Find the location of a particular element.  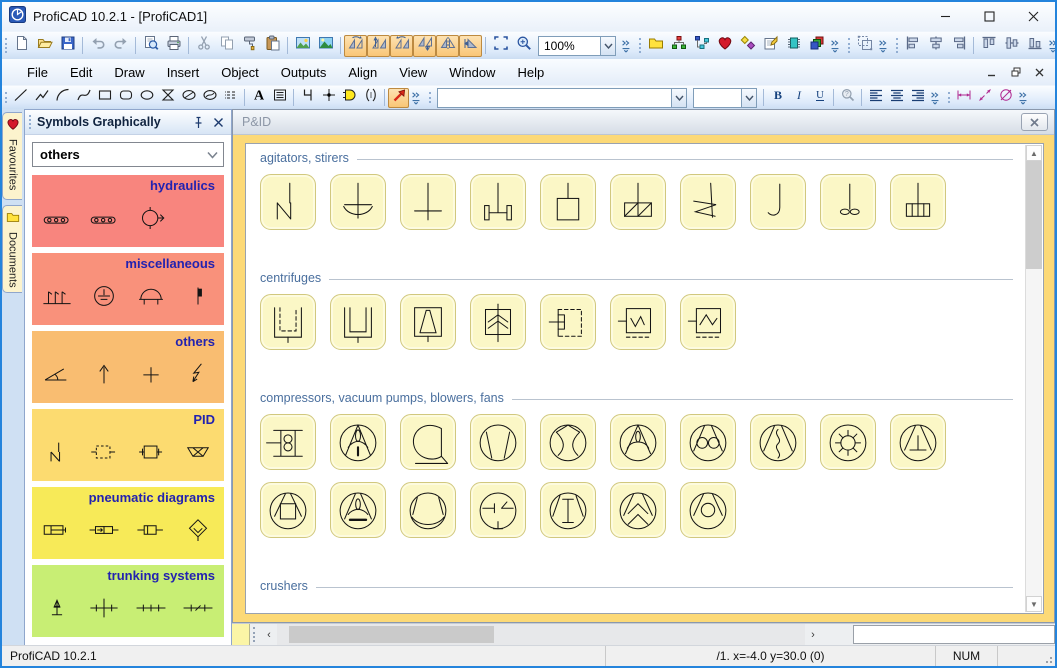

agitator-anchor-symbol is located at coordinates (358, 202).